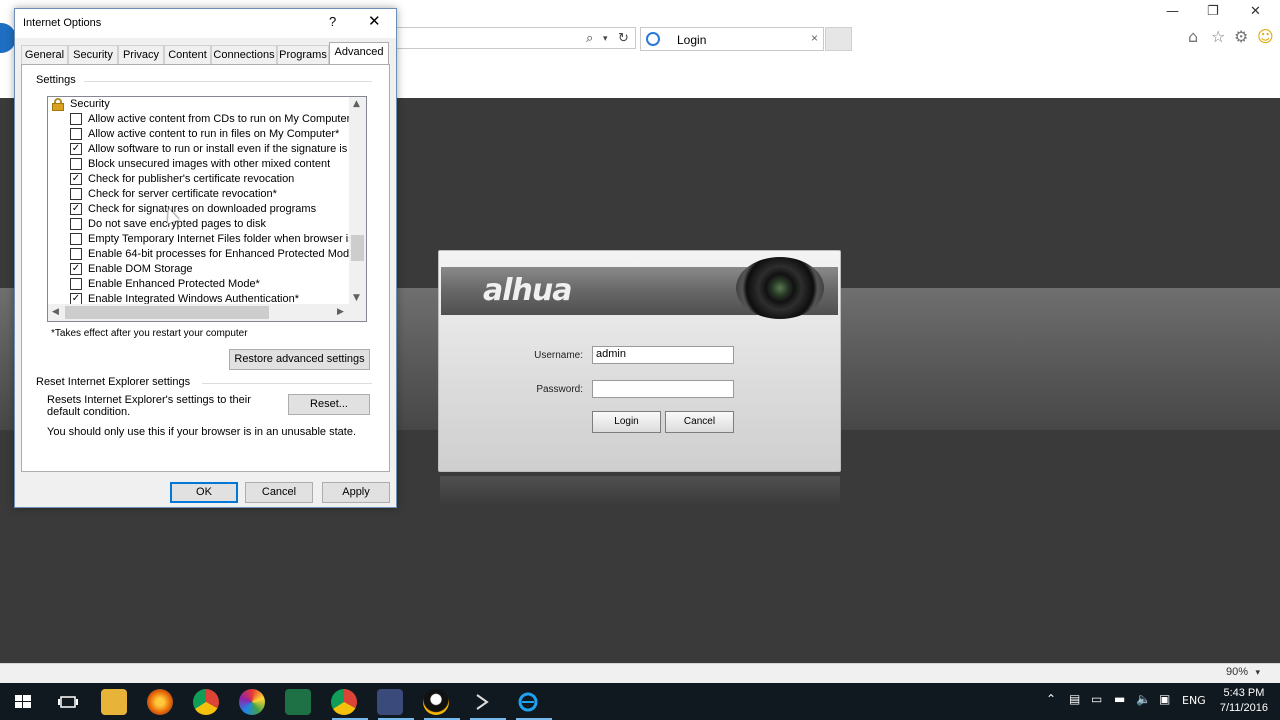 The width and height of the screenshot is (1280, 720). What do you see at coordinates (436, 702) in the screenshot?
I see `qq-icon` at bounding box center [436, 702].